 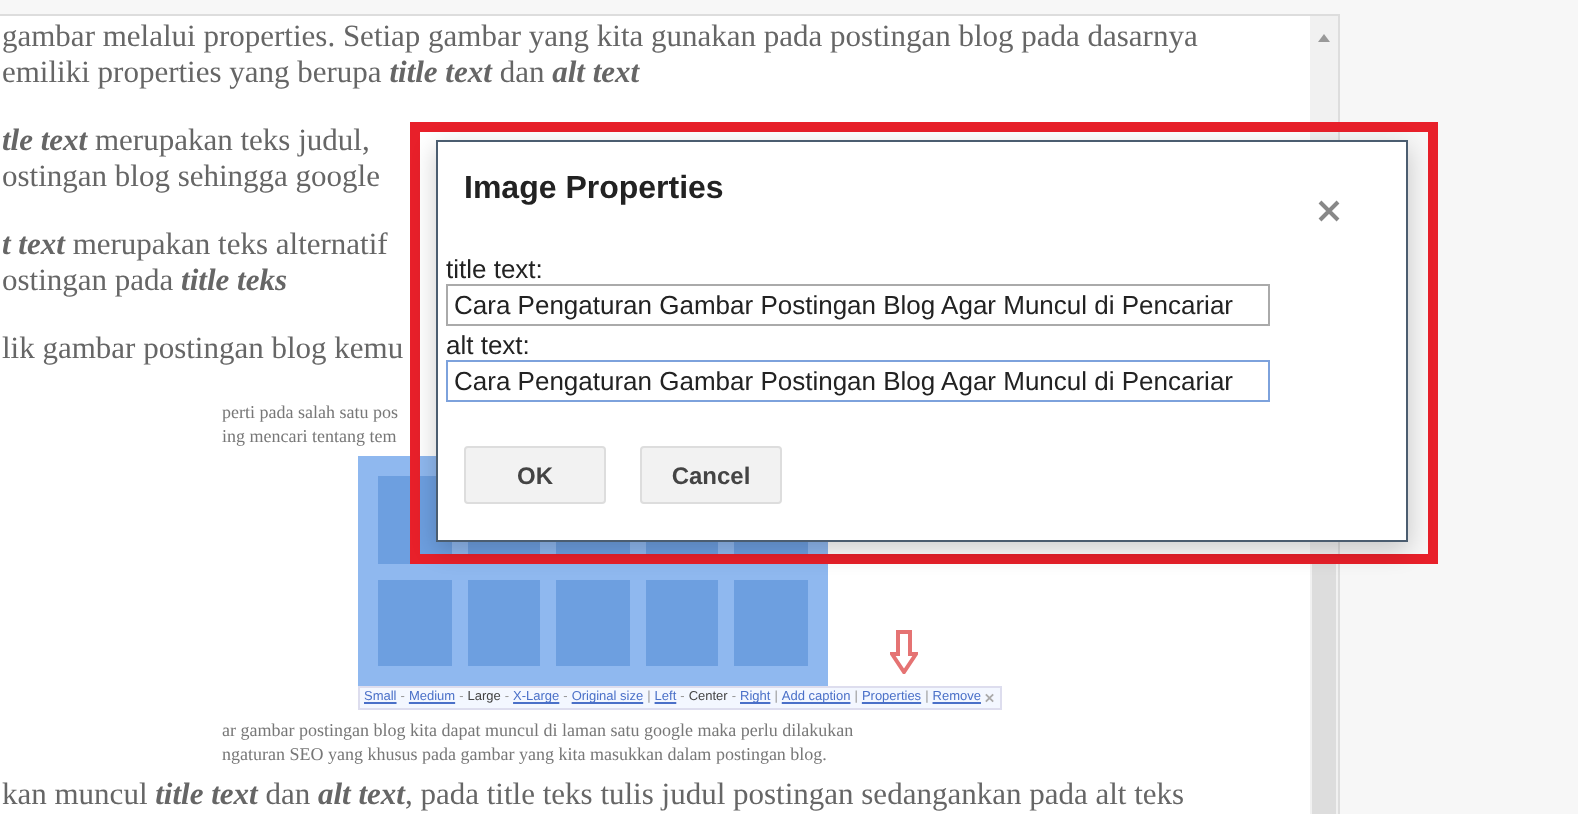 I want to click on body-text: gambar melalui properties. Setiap gambar yang kita gunakan pada postingan blog pada dasarnya, so click(x=600, y=38).